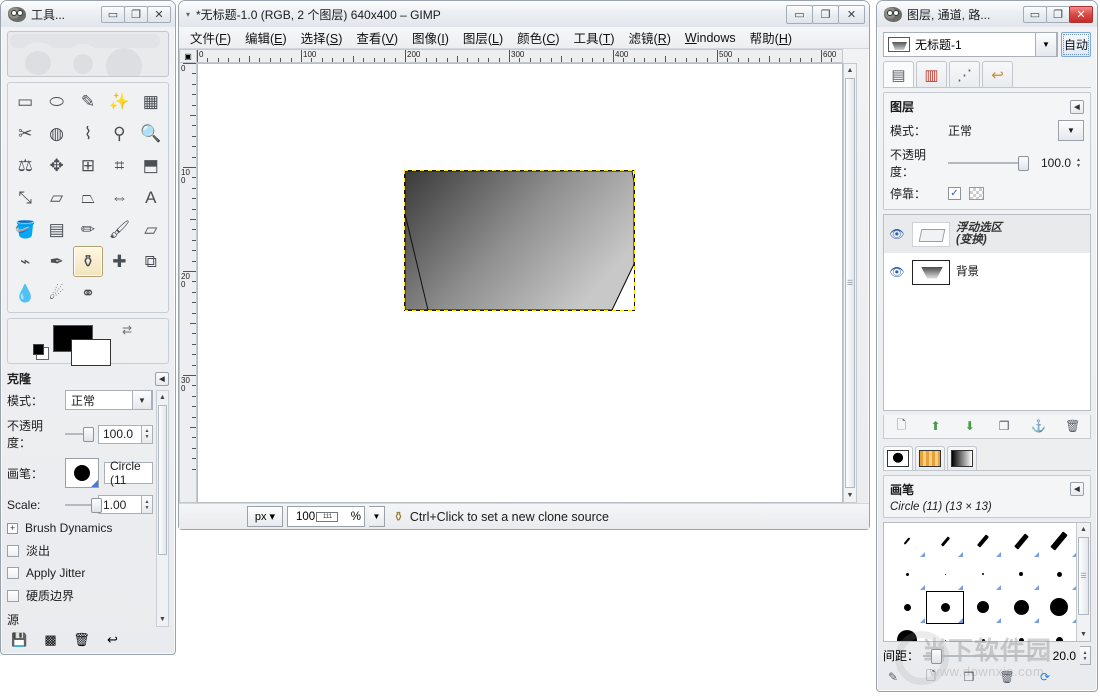 This screenshot has height=696, width=1100. Describe the element at coordinates (850, 70) in the screenshot. I see `canvas-scroll-up-icon: ▲` at that location.